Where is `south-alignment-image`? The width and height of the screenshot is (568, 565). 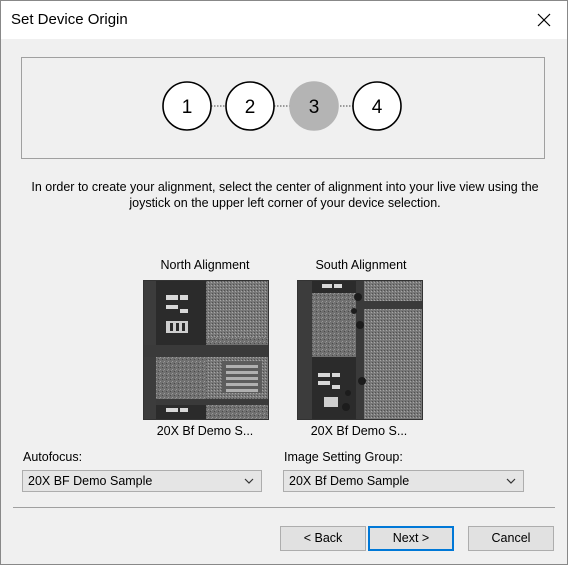
south-alignment-image is located at coordinates (360, 350).